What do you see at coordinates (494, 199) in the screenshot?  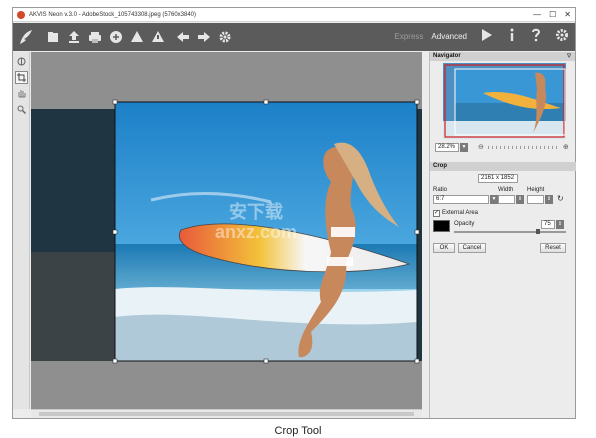 I see `ratio-dropdown-icon: ▼` at bounding box center [494, 199].